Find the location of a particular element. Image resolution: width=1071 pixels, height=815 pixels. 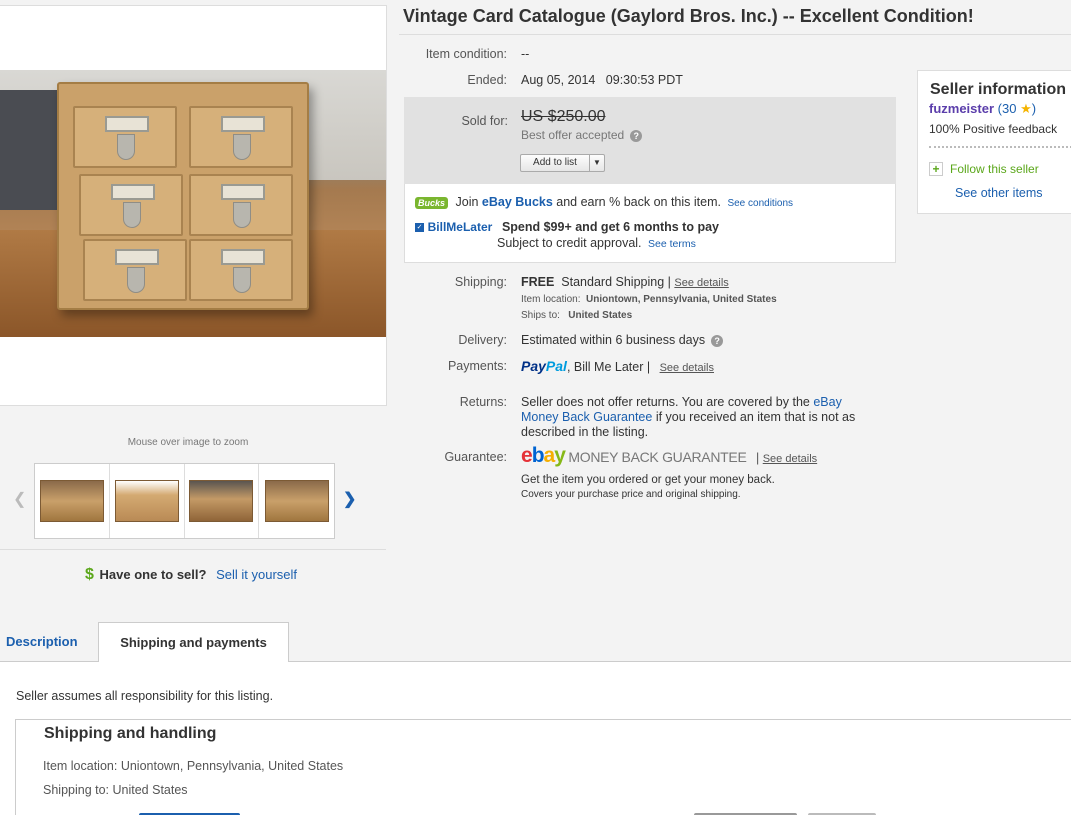

paypal-logo: Pay is located at coordinates (533, 366).